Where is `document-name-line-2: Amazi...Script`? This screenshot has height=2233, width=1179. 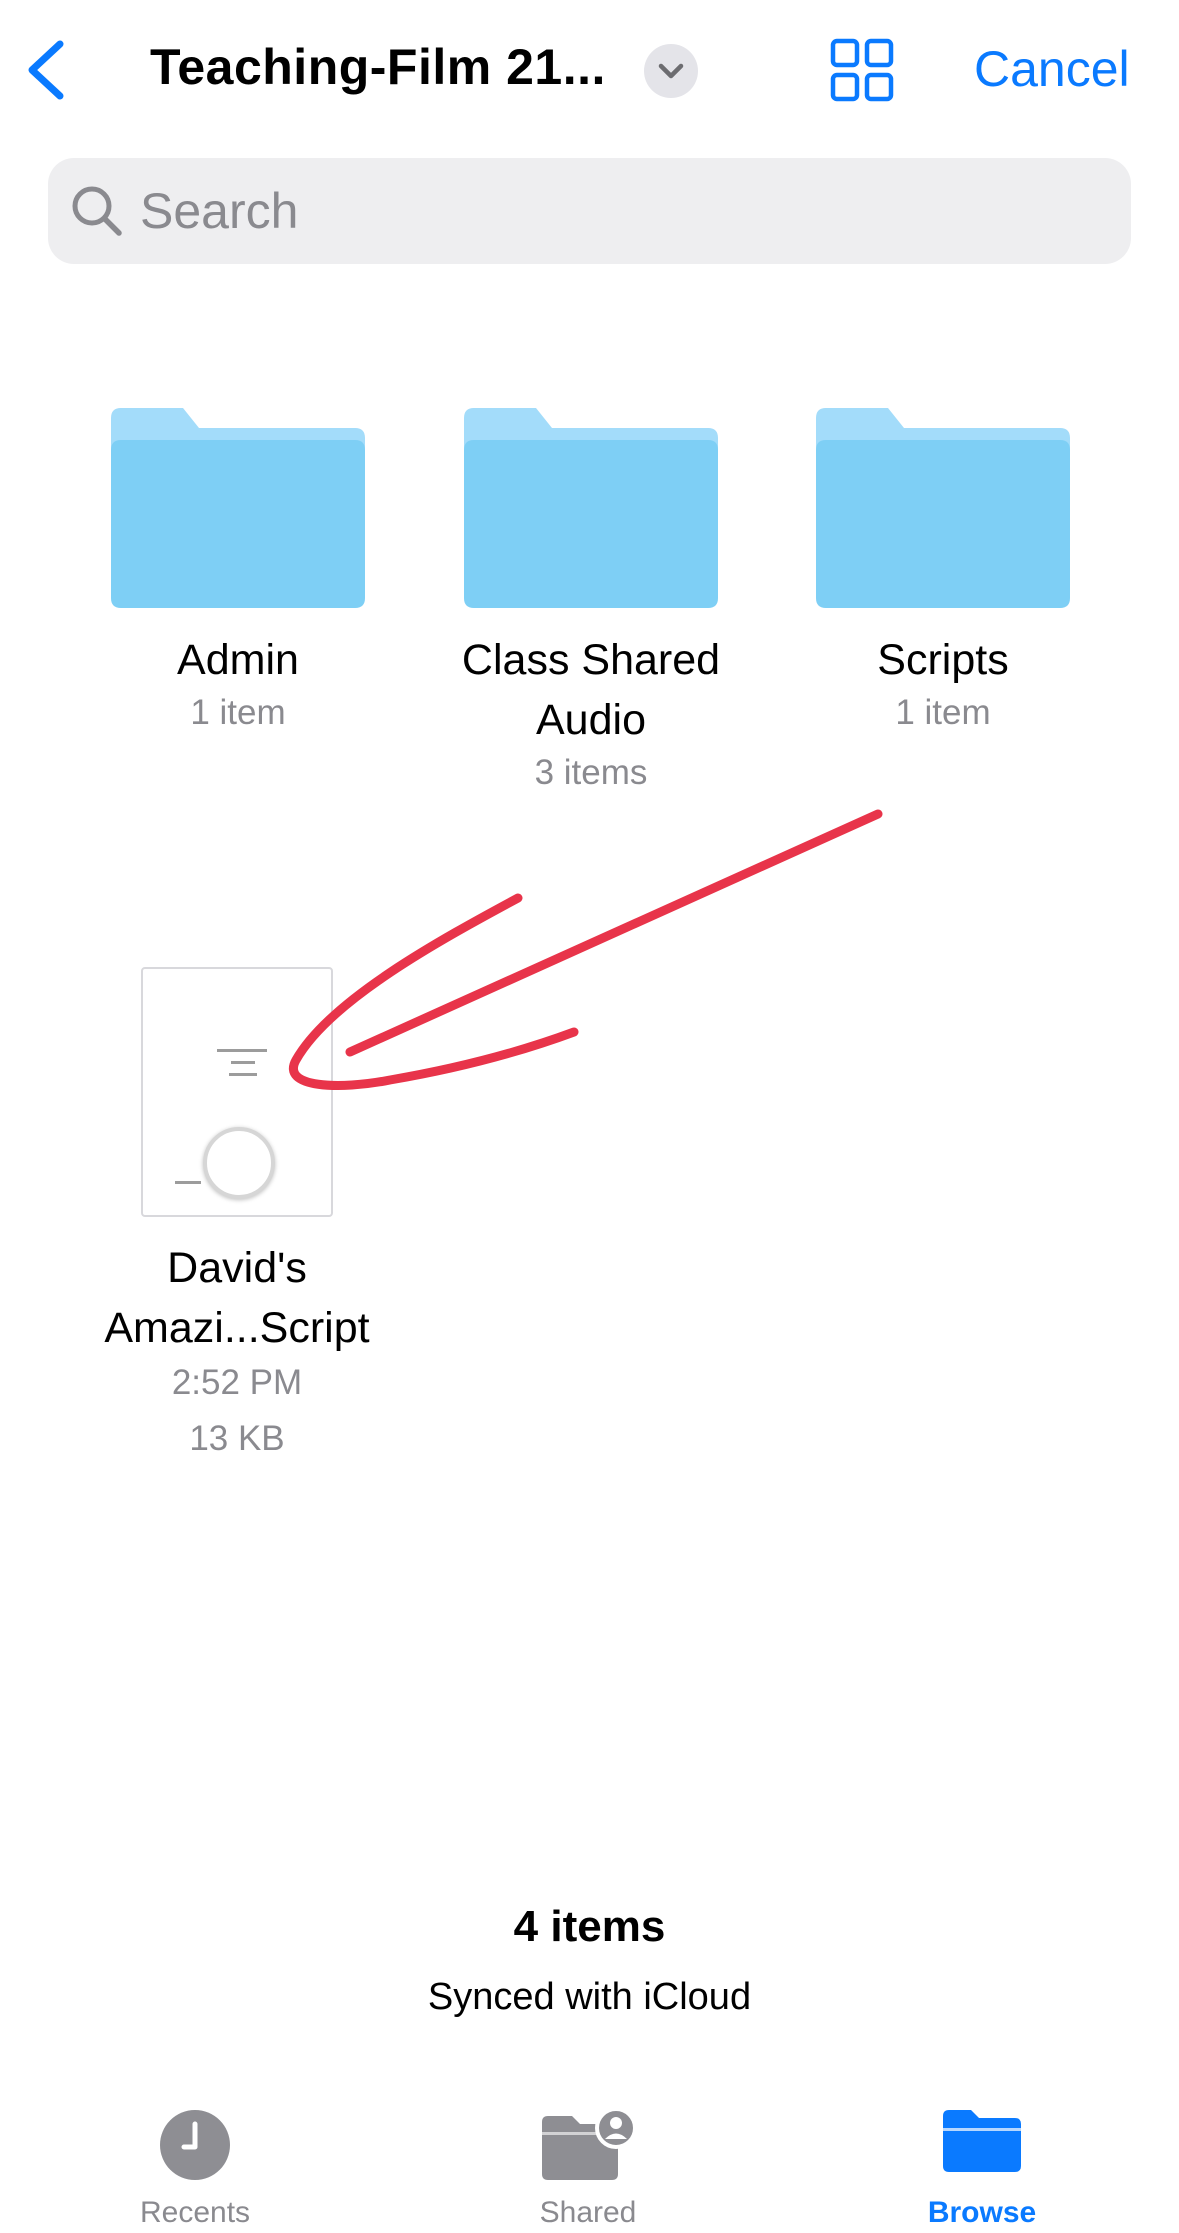 document-name-line-2: Amazi...Script is located at coordinates (237, 1328).